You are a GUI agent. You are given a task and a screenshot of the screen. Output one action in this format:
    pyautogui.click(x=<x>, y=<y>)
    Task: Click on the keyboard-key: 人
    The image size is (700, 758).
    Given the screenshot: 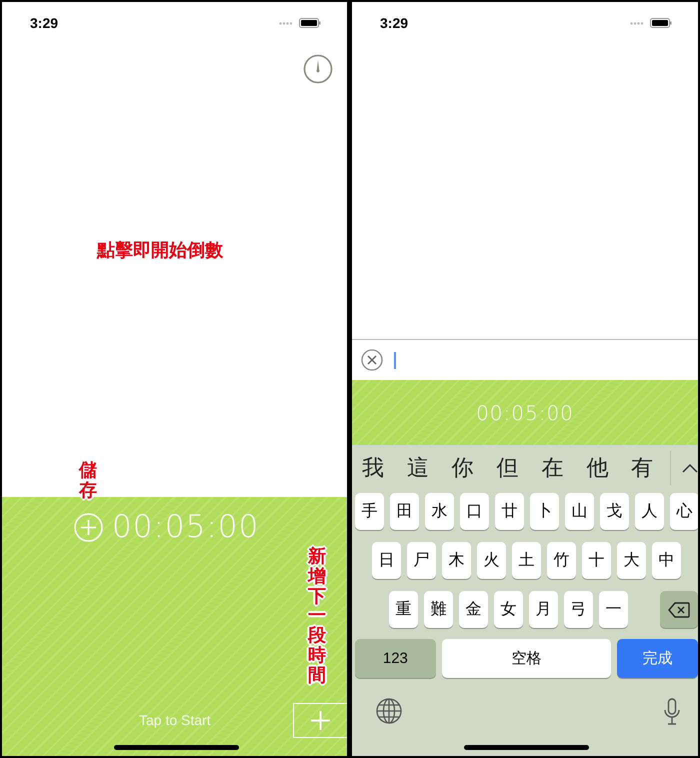 What is the action you would take?
    pyautogui.click(x=649, y=511)
    